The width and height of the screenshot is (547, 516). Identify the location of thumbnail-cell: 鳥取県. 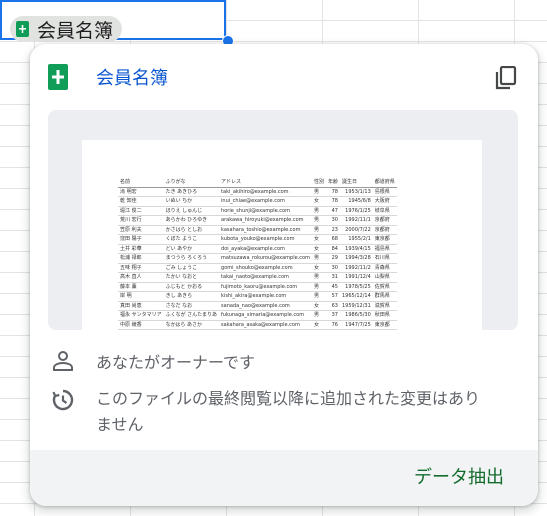
(384, 329).